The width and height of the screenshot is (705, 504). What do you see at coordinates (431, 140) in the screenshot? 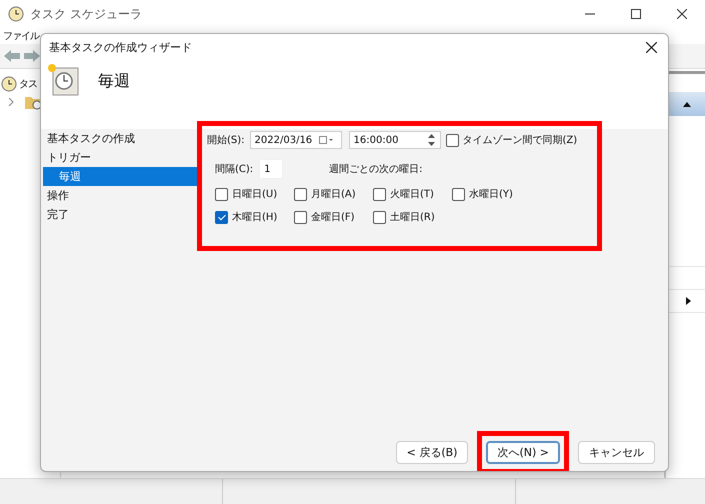
I see `spinner-icon` at bounding box center [431, 140].